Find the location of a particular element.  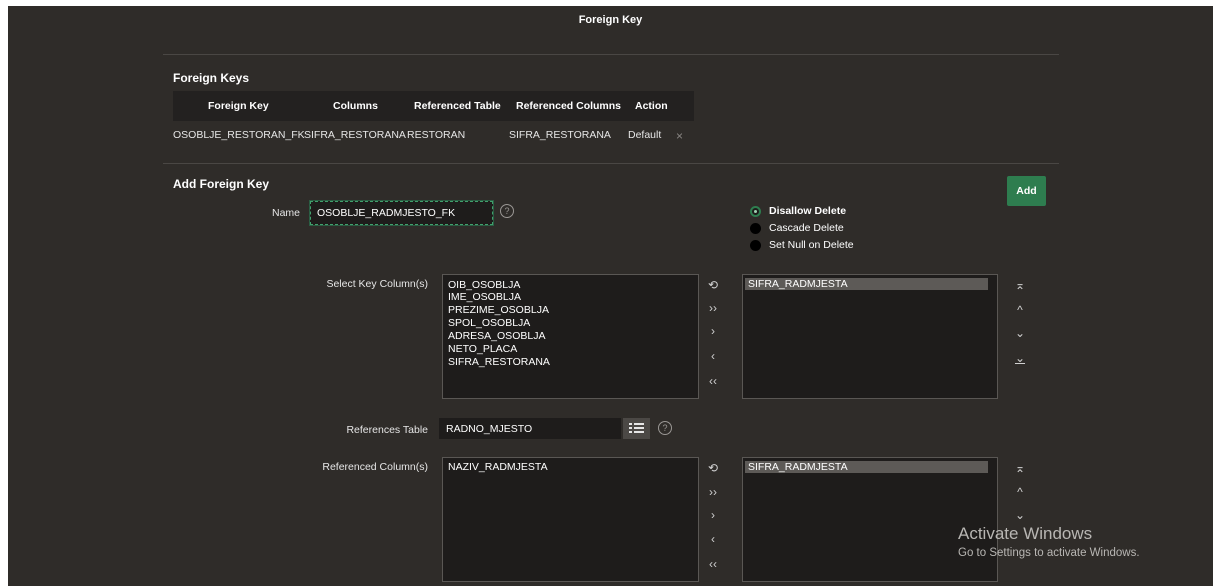

list-item: OIB_OSOBLJA is located at coordinates (484, 285).